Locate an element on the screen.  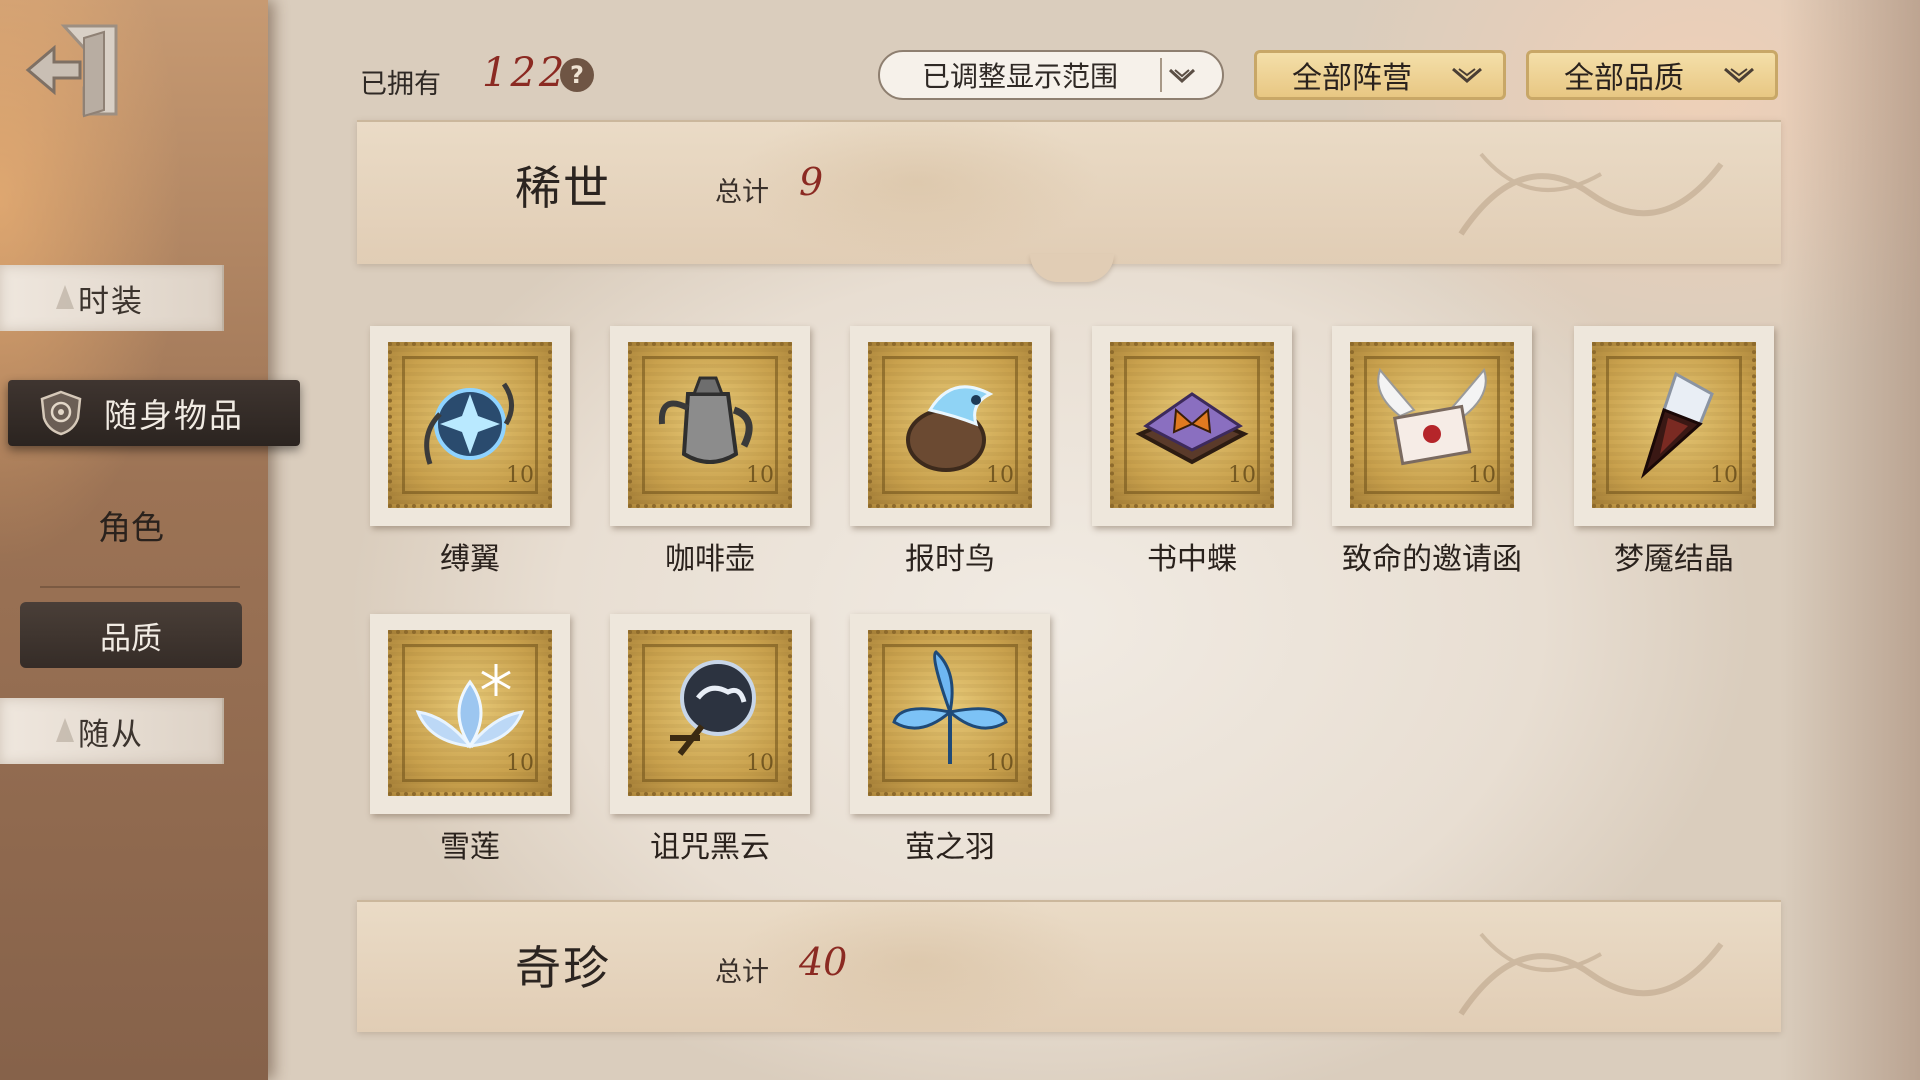
quality-filter-dropdown: 全部品质 is located at coordinates (1652, 75).